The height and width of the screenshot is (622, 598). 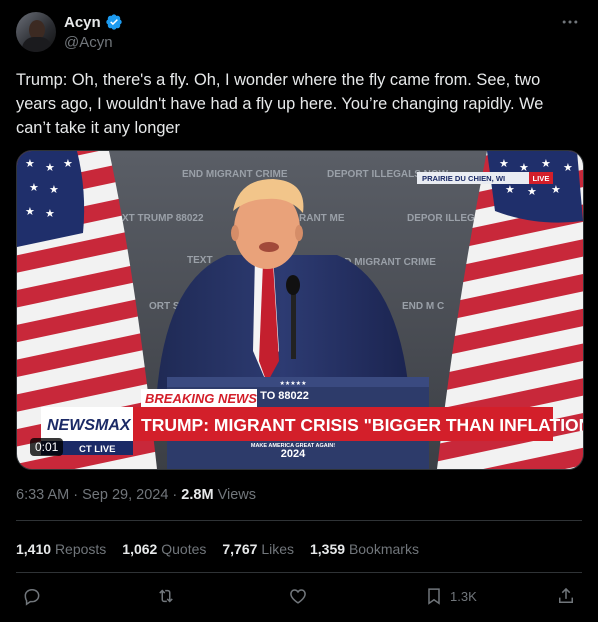 I want to click on reply-button, so click(x=32, y=596).